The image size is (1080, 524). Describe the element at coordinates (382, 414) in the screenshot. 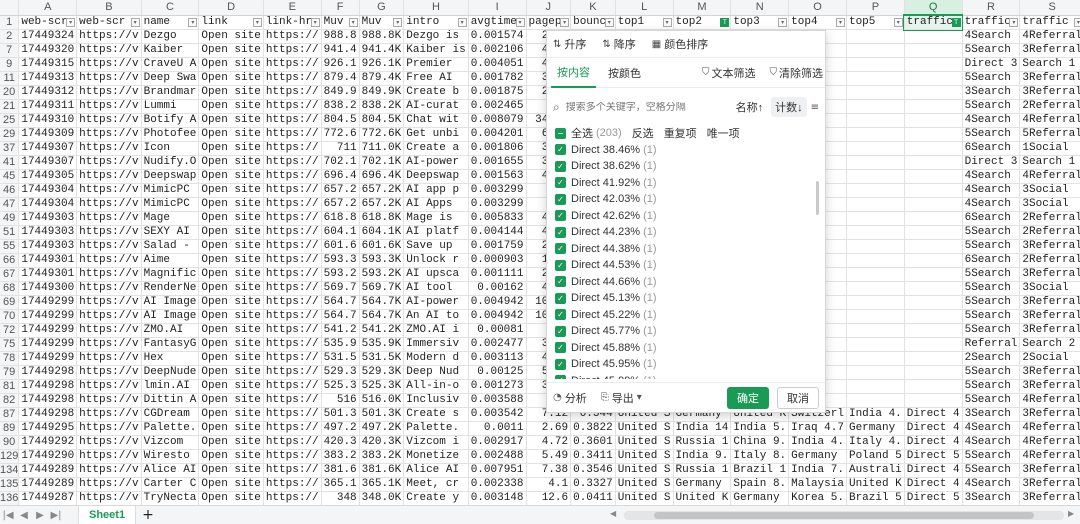

I see `cell: 501.3K` at that location.